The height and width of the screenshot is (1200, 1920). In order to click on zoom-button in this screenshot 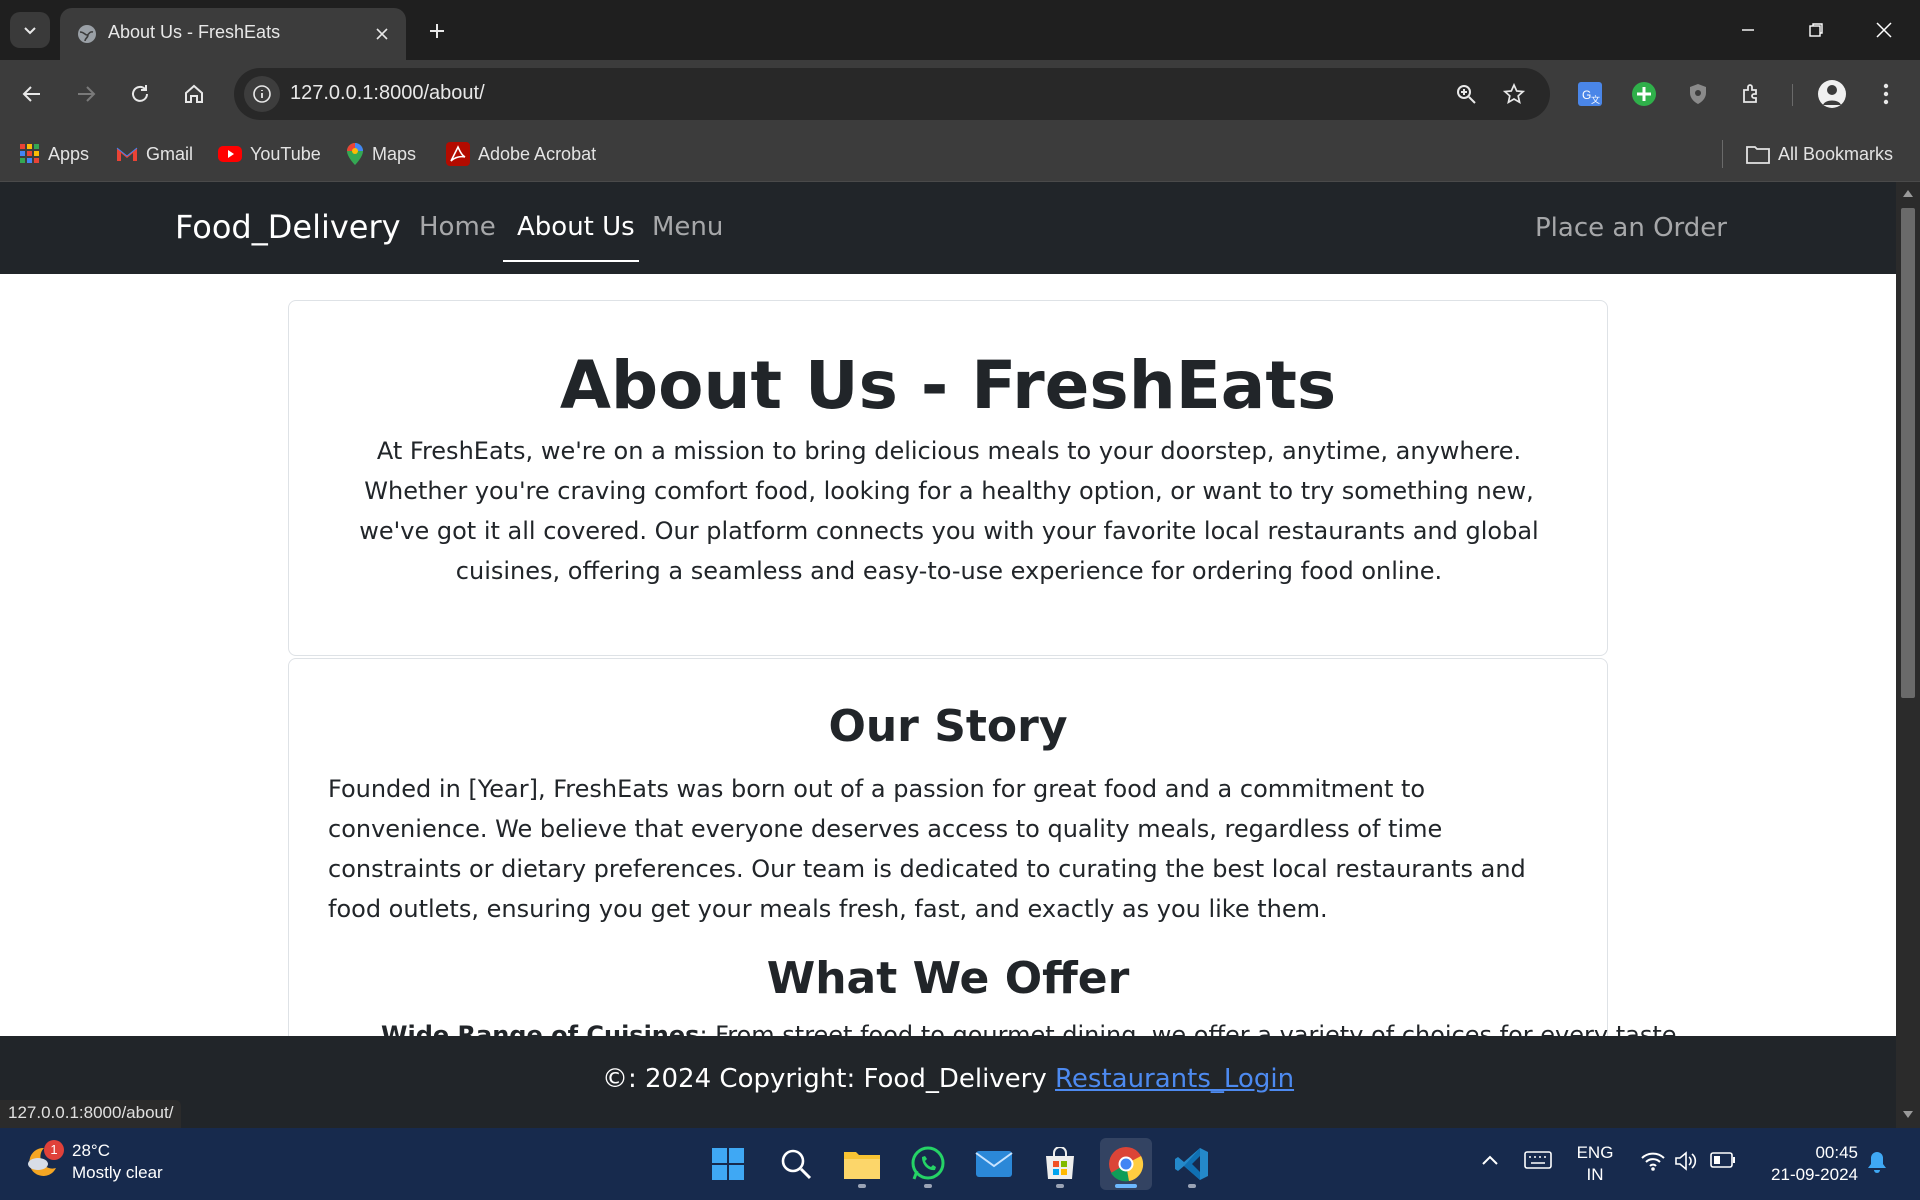, I will do `click(1466, 94)`.